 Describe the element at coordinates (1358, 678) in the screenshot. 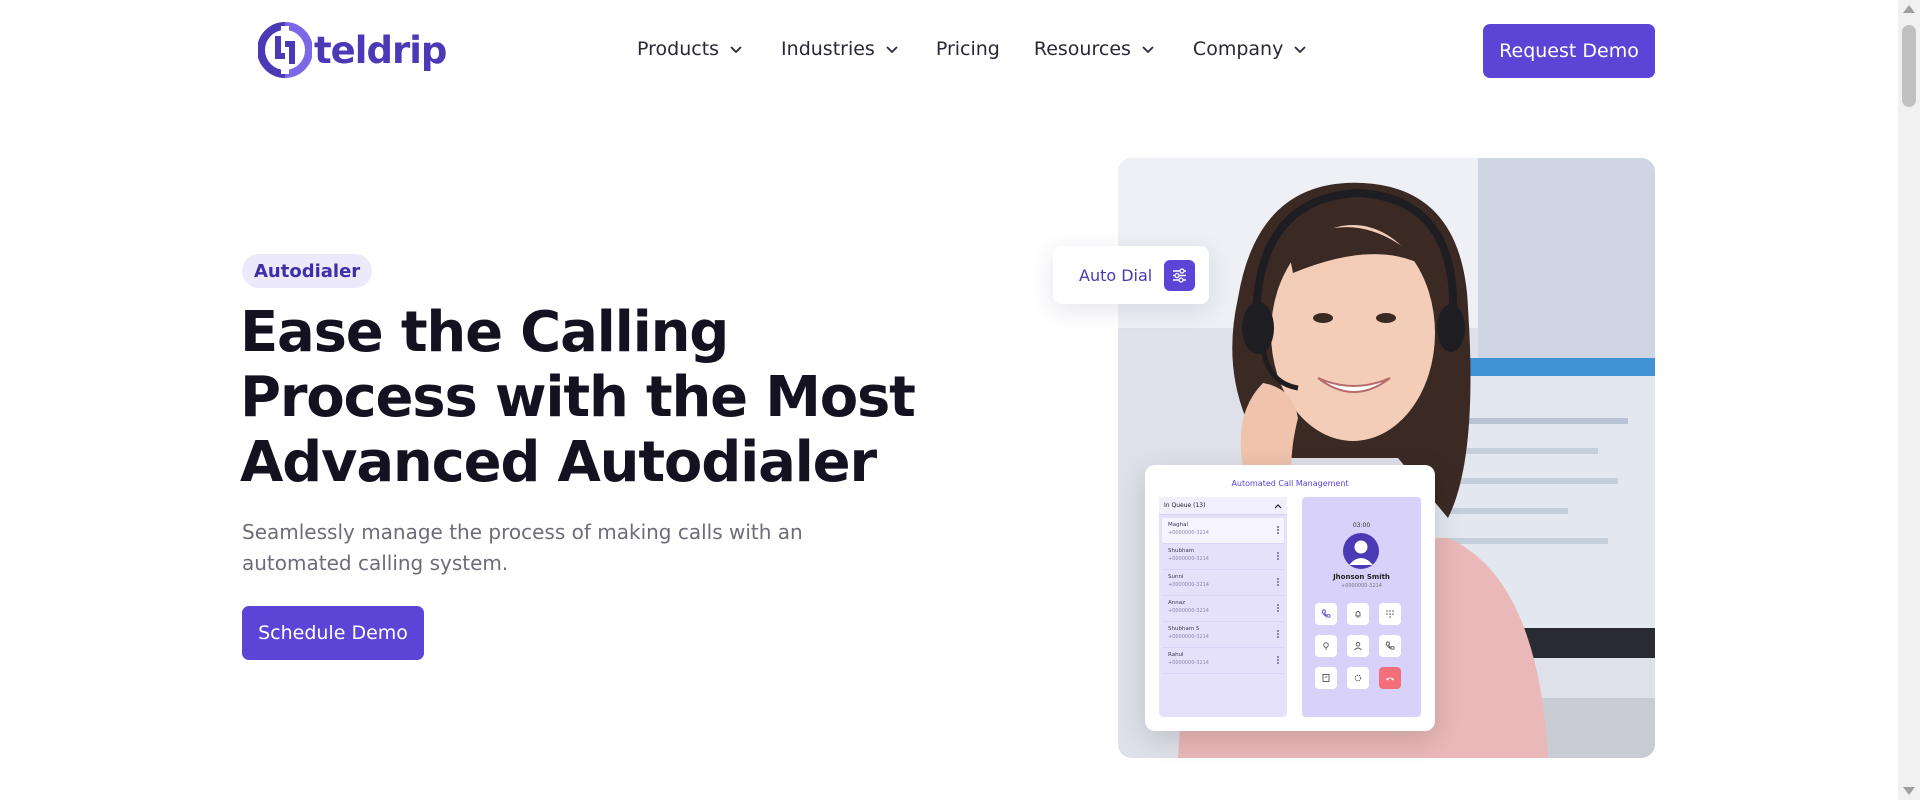

I see `settings-icon` at that location.